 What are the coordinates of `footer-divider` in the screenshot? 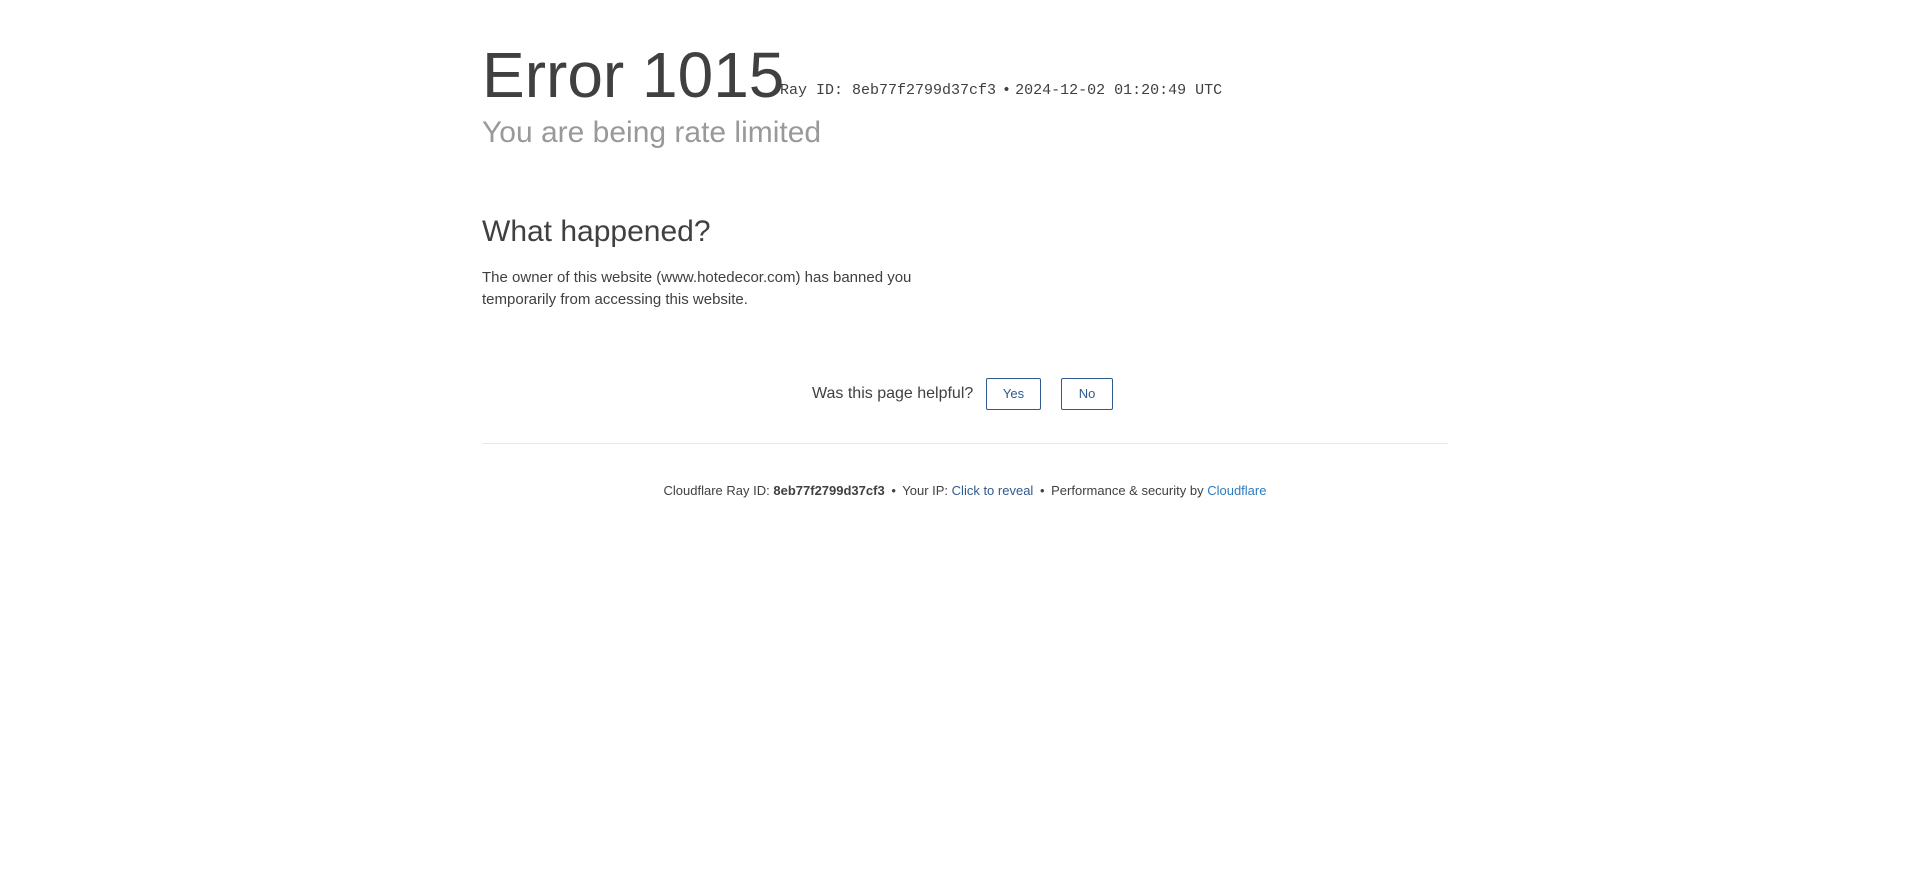 It's located at (965, 443).